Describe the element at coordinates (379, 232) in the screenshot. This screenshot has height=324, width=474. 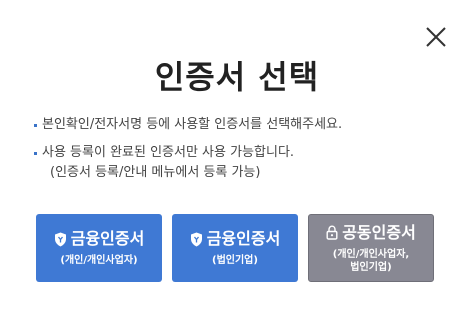
I see `button-label: 공동인증서` at that location.